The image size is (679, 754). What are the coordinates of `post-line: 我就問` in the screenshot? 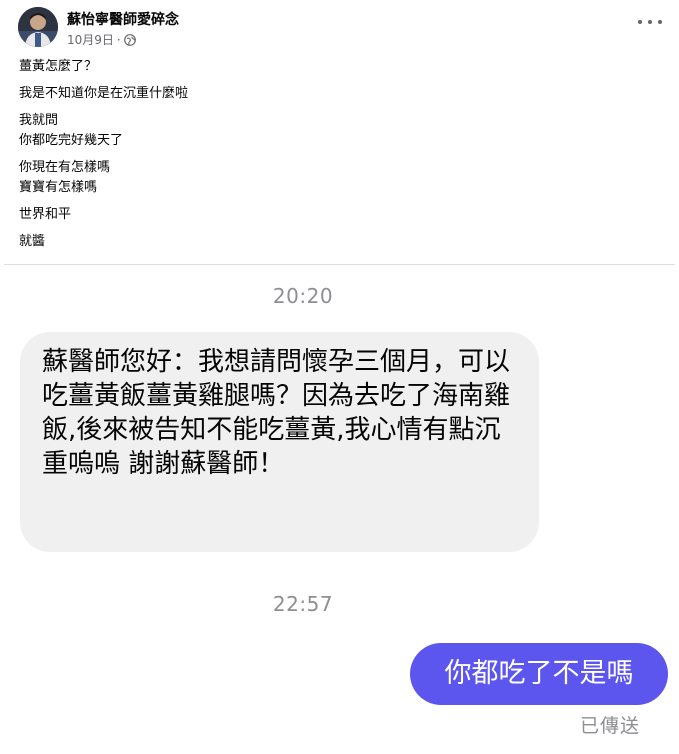 It's located at (39, 120).